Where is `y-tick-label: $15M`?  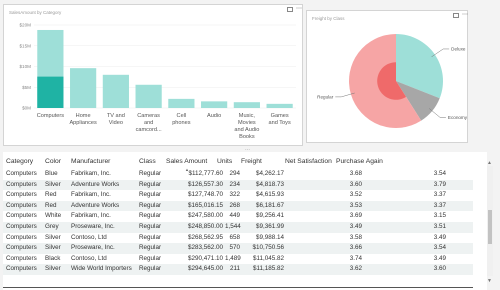
y-tick-label: $15M is located at coordinates (26, 45).